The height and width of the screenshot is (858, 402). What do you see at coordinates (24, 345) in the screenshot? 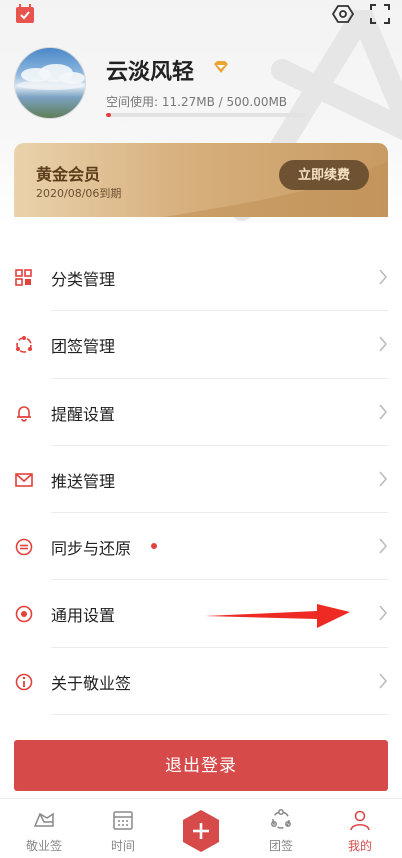
I see `team-icon` at bounding box center [24, 345].